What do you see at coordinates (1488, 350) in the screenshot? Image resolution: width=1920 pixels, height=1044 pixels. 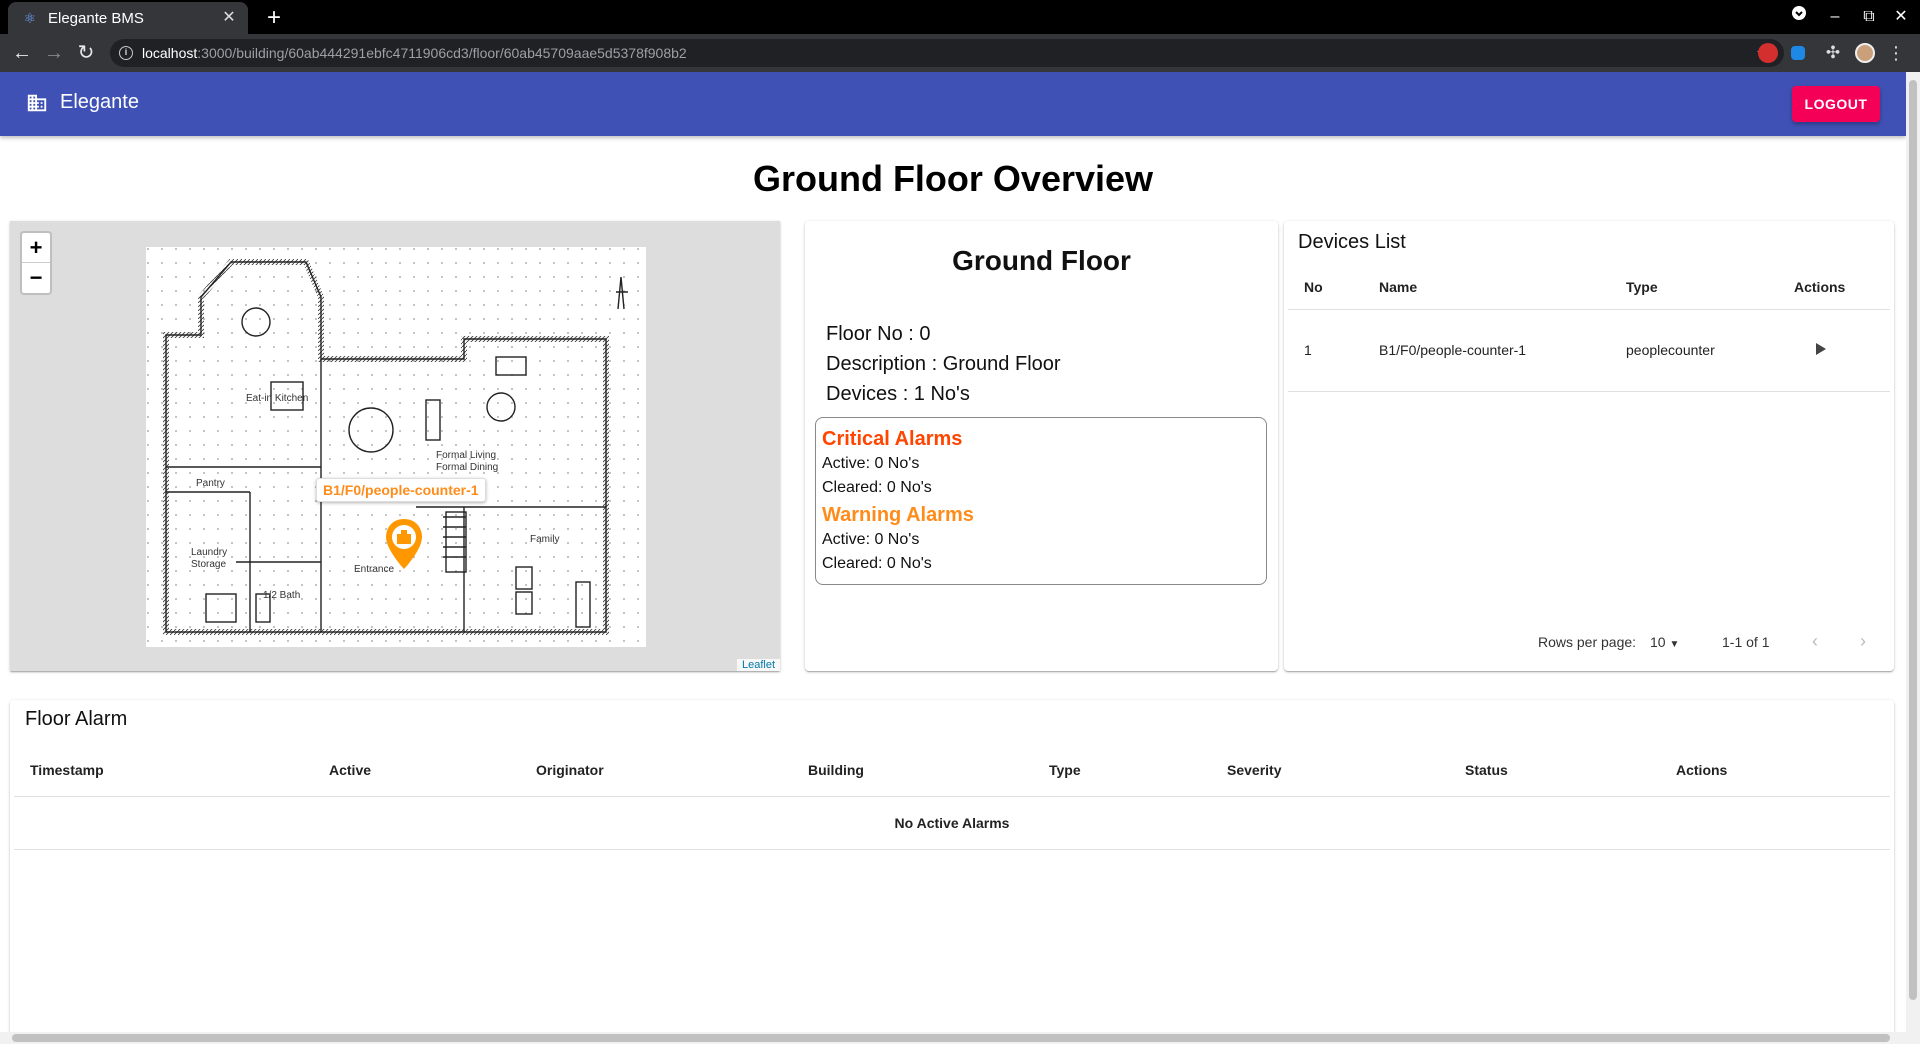 I see `device-name: B1/F0/people-counter-1` at bounding box center [1488, 350].